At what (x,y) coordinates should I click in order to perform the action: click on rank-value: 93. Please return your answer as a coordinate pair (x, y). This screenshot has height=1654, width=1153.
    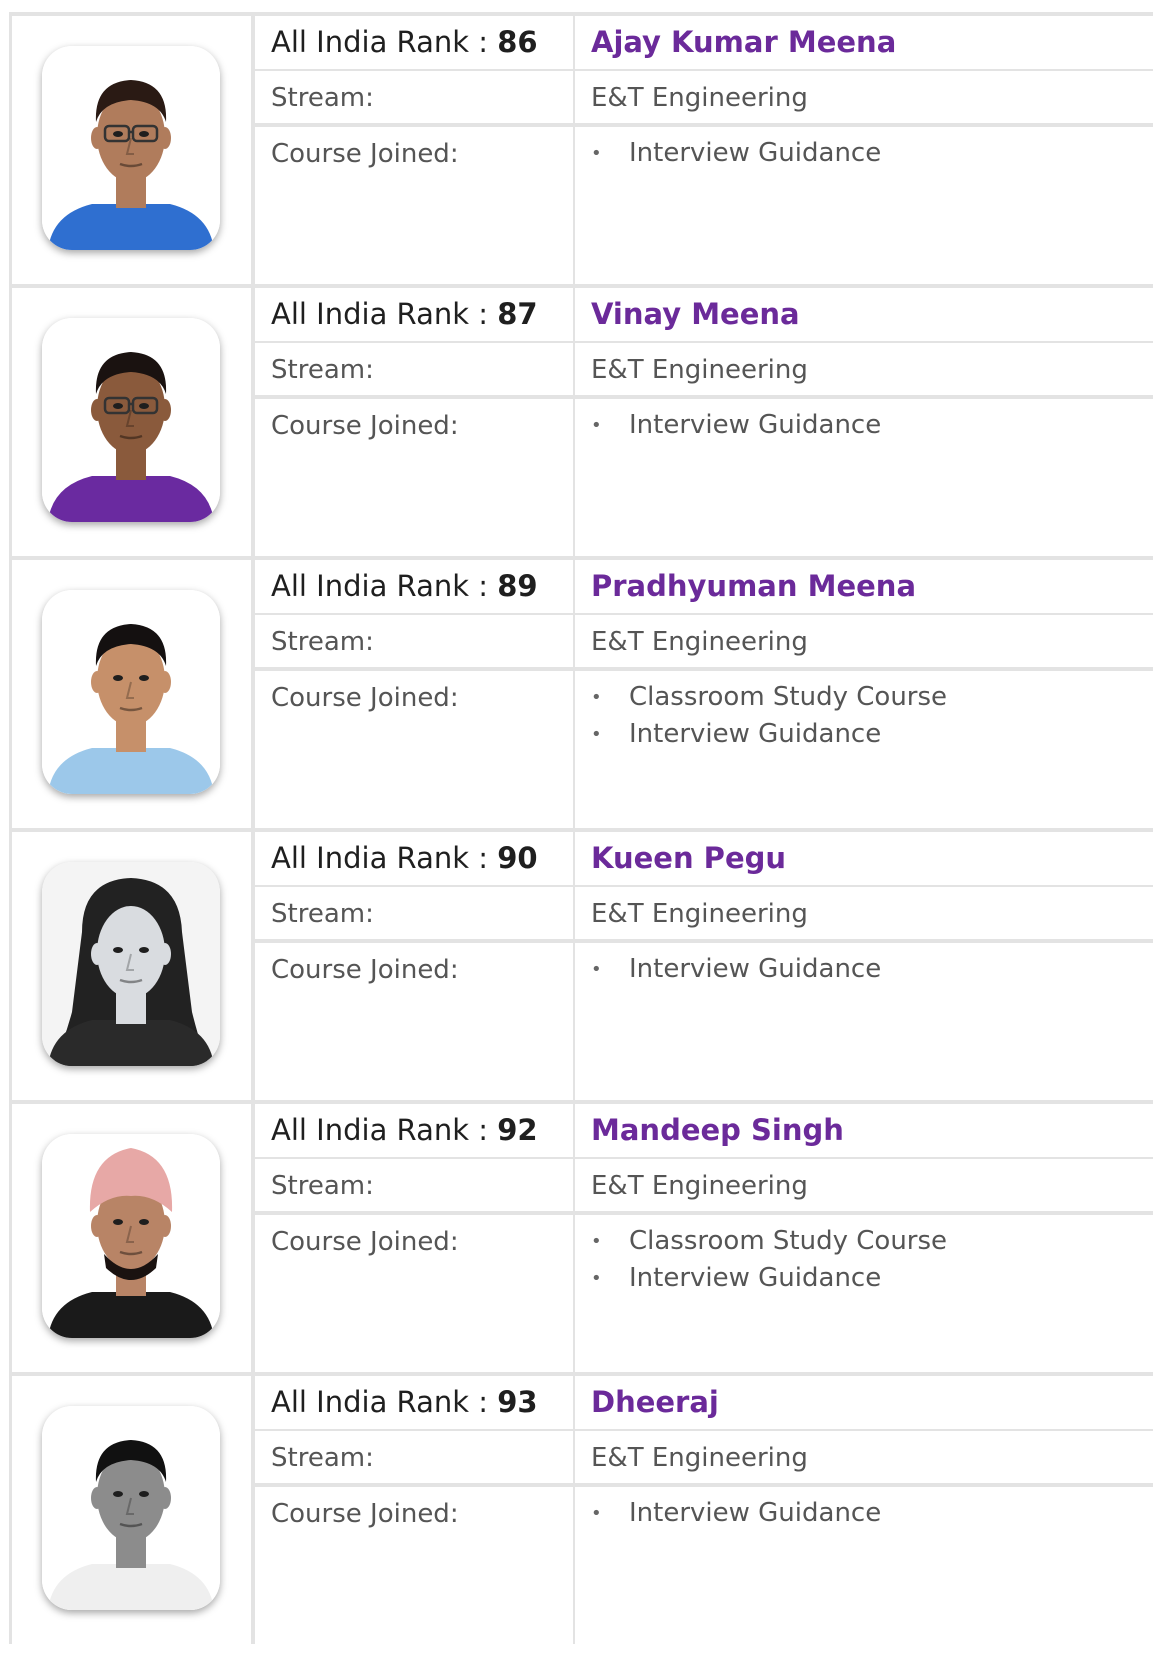
    Looking at the image, I should click on (517, 1402).